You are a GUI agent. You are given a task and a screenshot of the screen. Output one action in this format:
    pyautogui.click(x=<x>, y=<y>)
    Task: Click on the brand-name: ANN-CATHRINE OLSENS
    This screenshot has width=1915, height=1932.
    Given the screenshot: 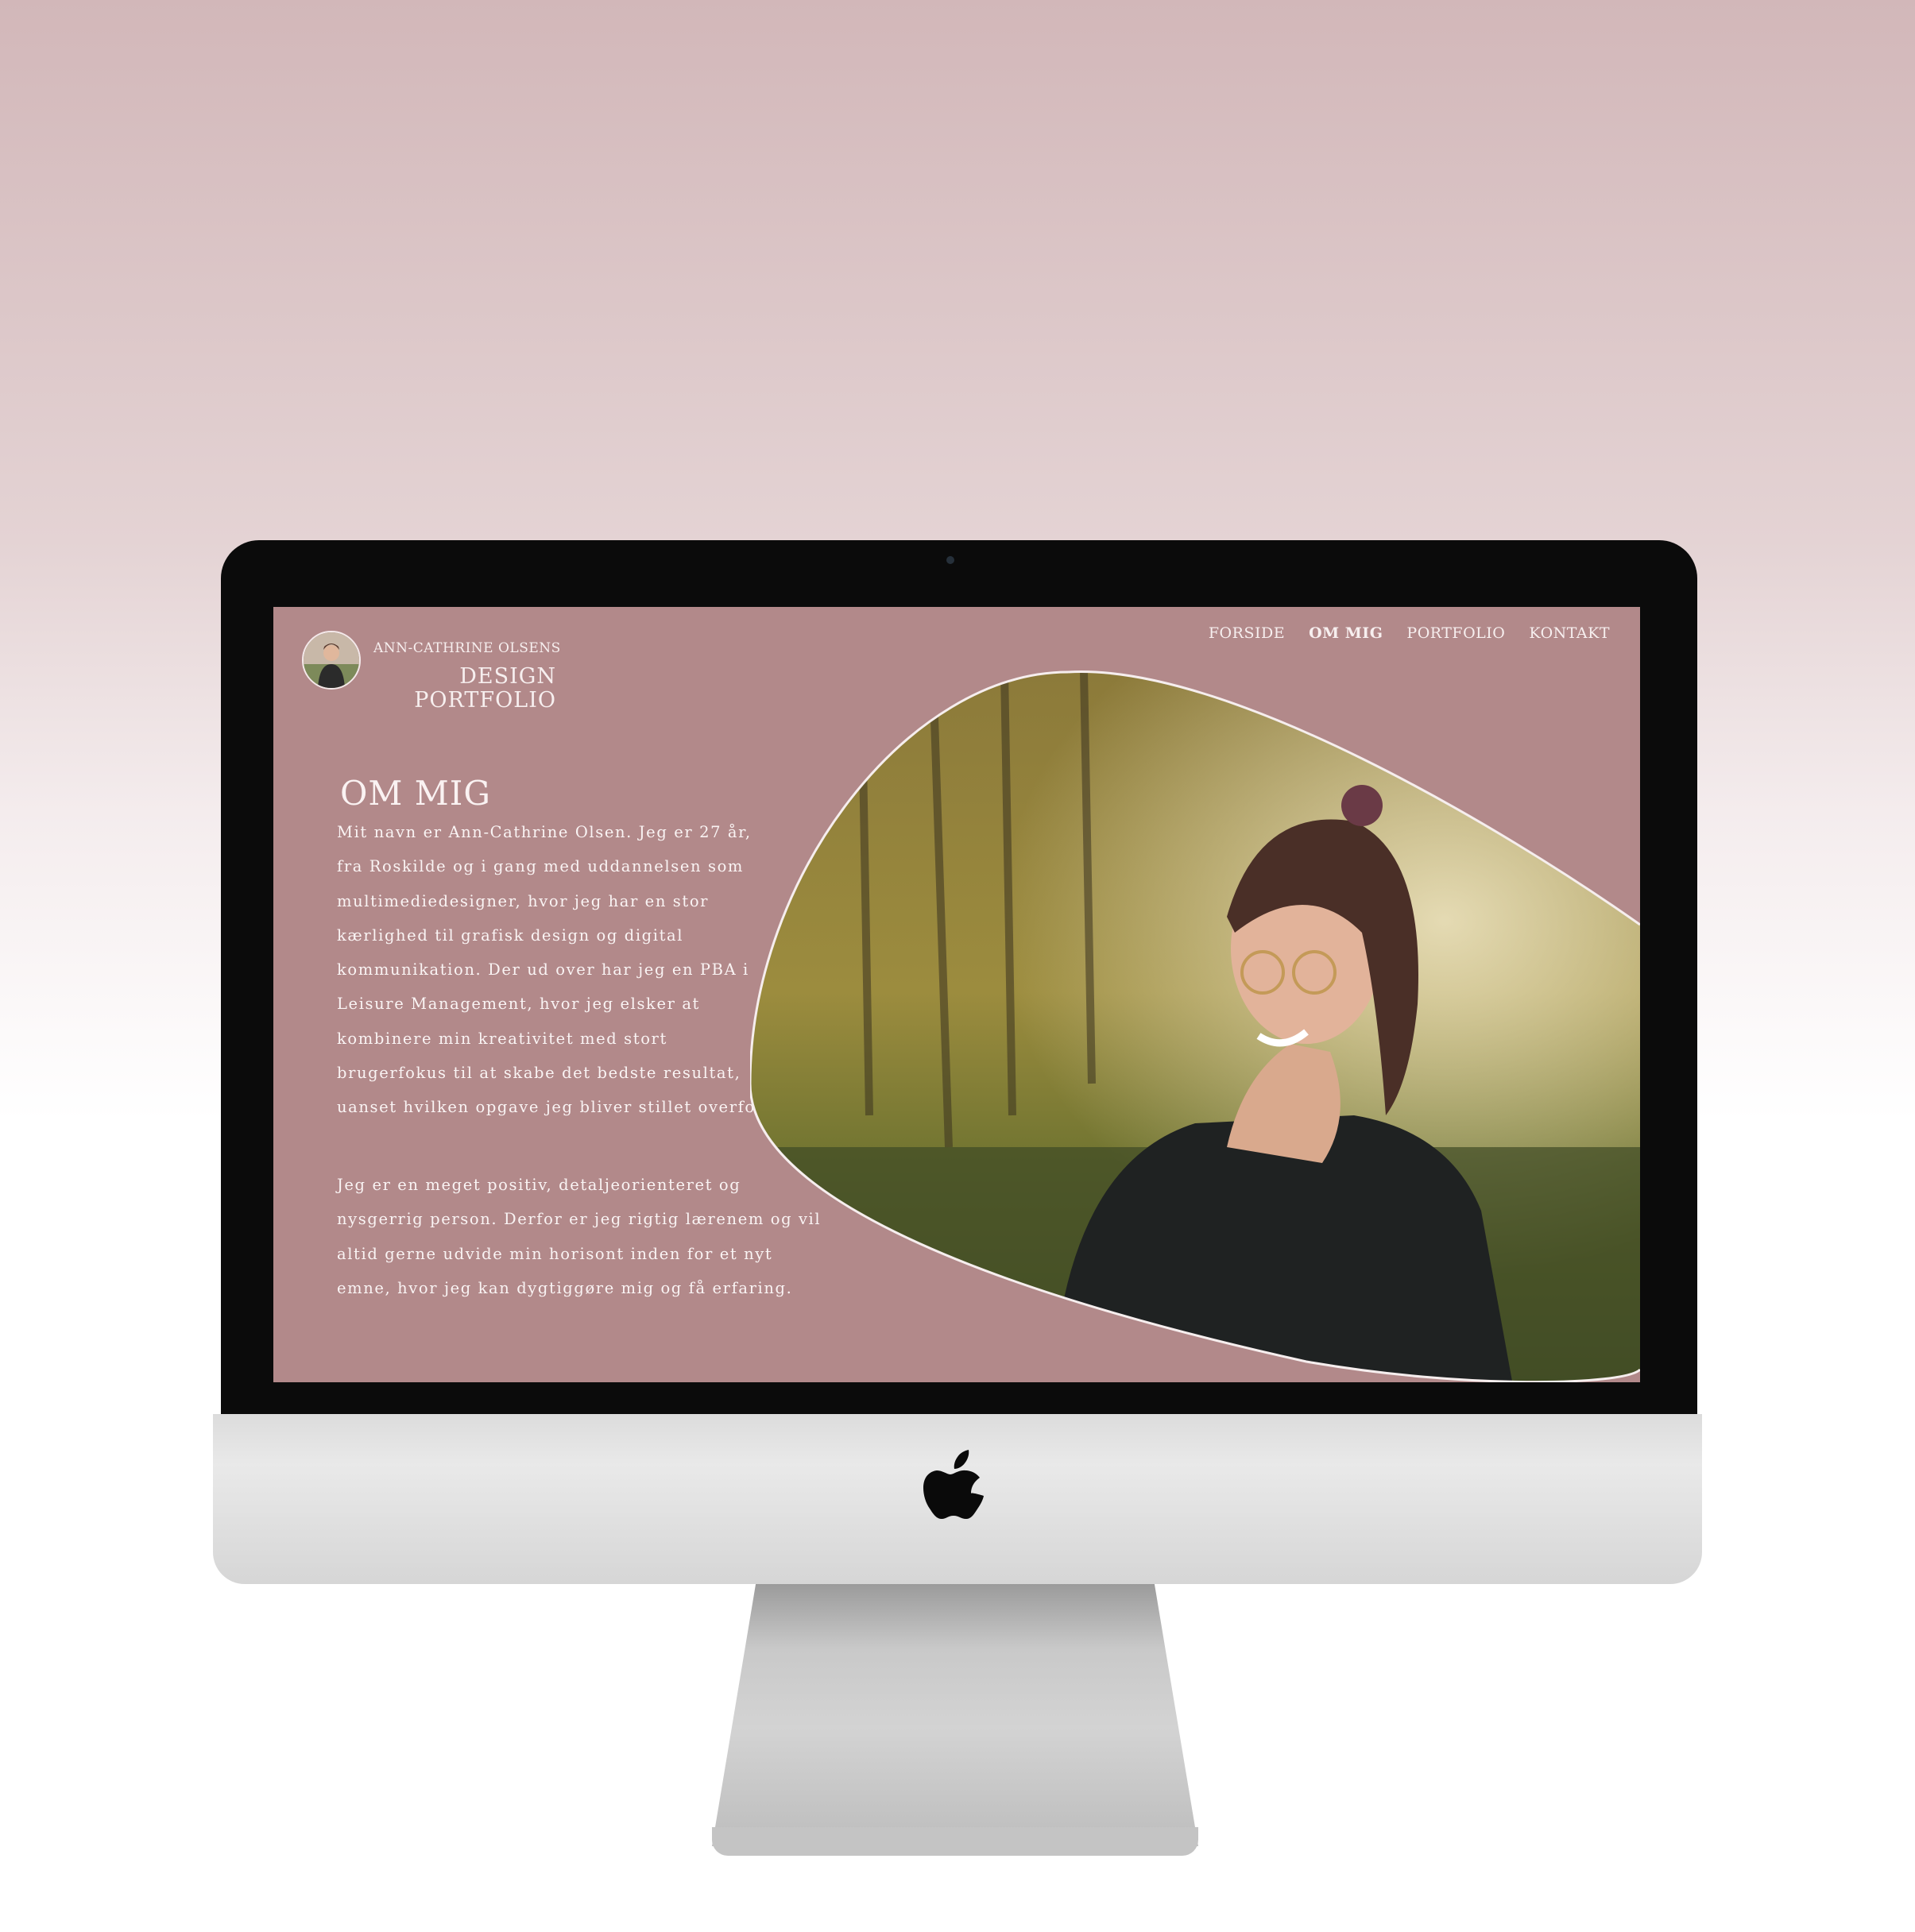 What is the action you would take?
    pyautogui.click(x=467, y=648)
    